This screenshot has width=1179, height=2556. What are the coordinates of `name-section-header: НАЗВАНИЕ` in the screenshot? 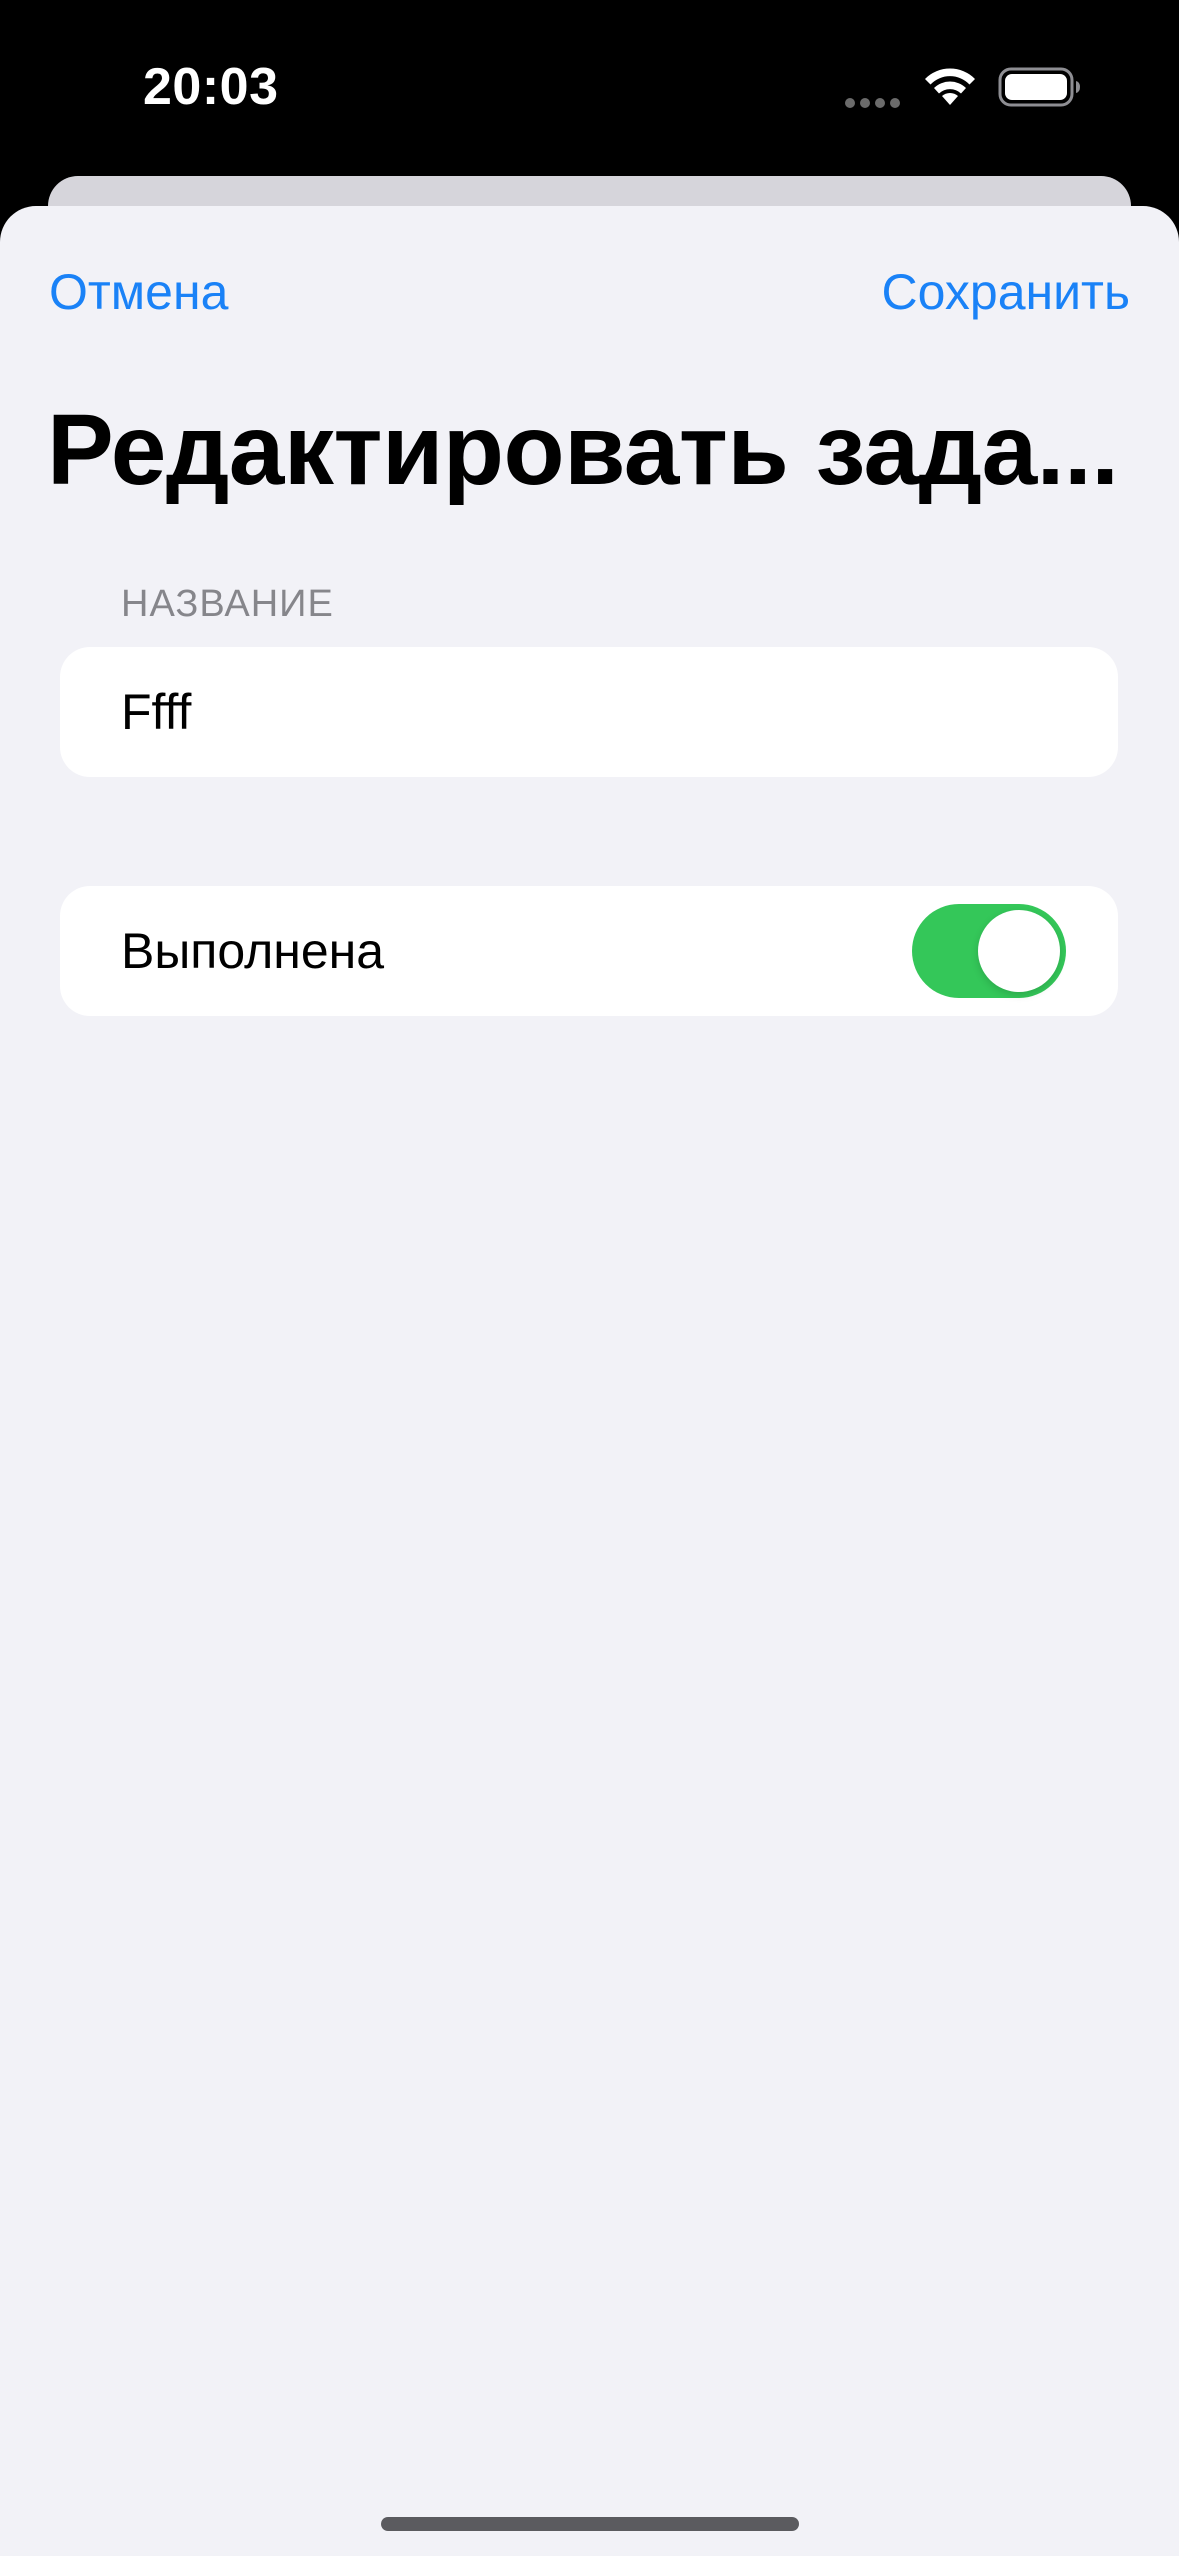 It's located at (227, 604).